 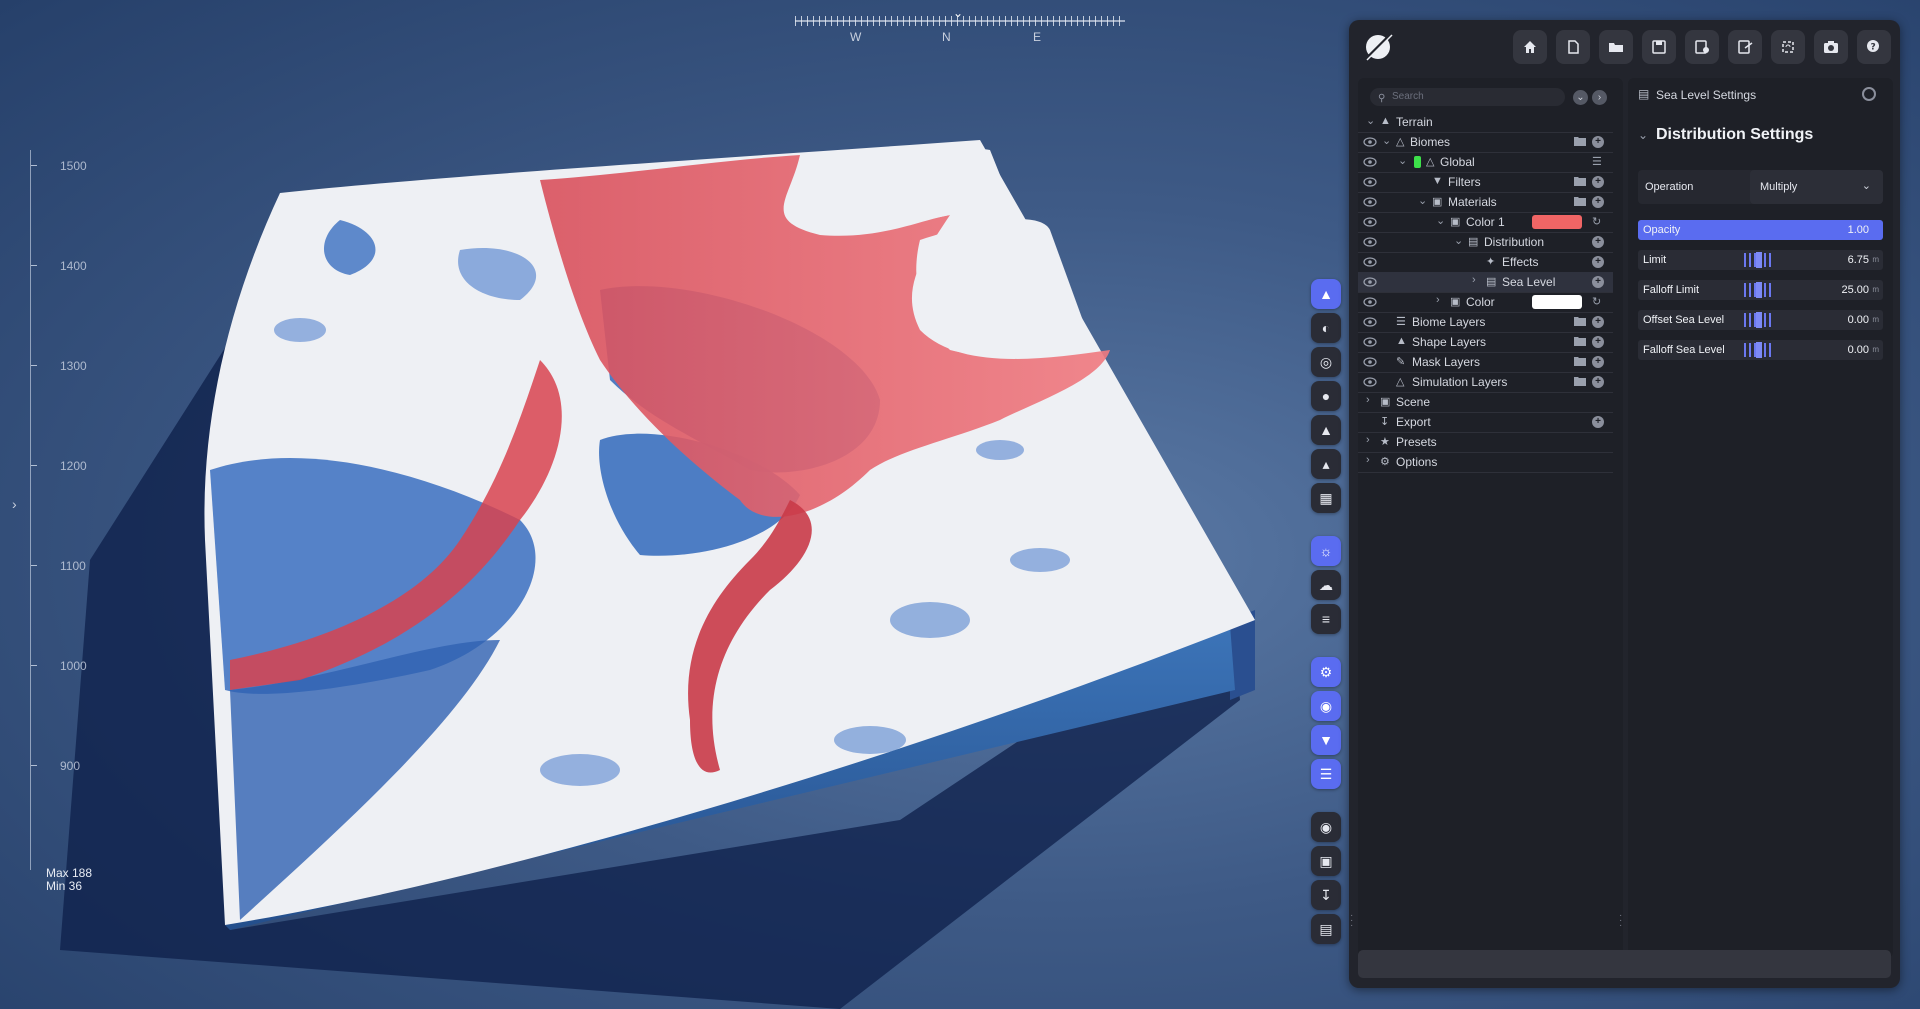 What do you see at coordinates (1485, 442) in the screenshot?
I see `tree-row-presets: › ★ Presets` at bounding box center [1485, 442].